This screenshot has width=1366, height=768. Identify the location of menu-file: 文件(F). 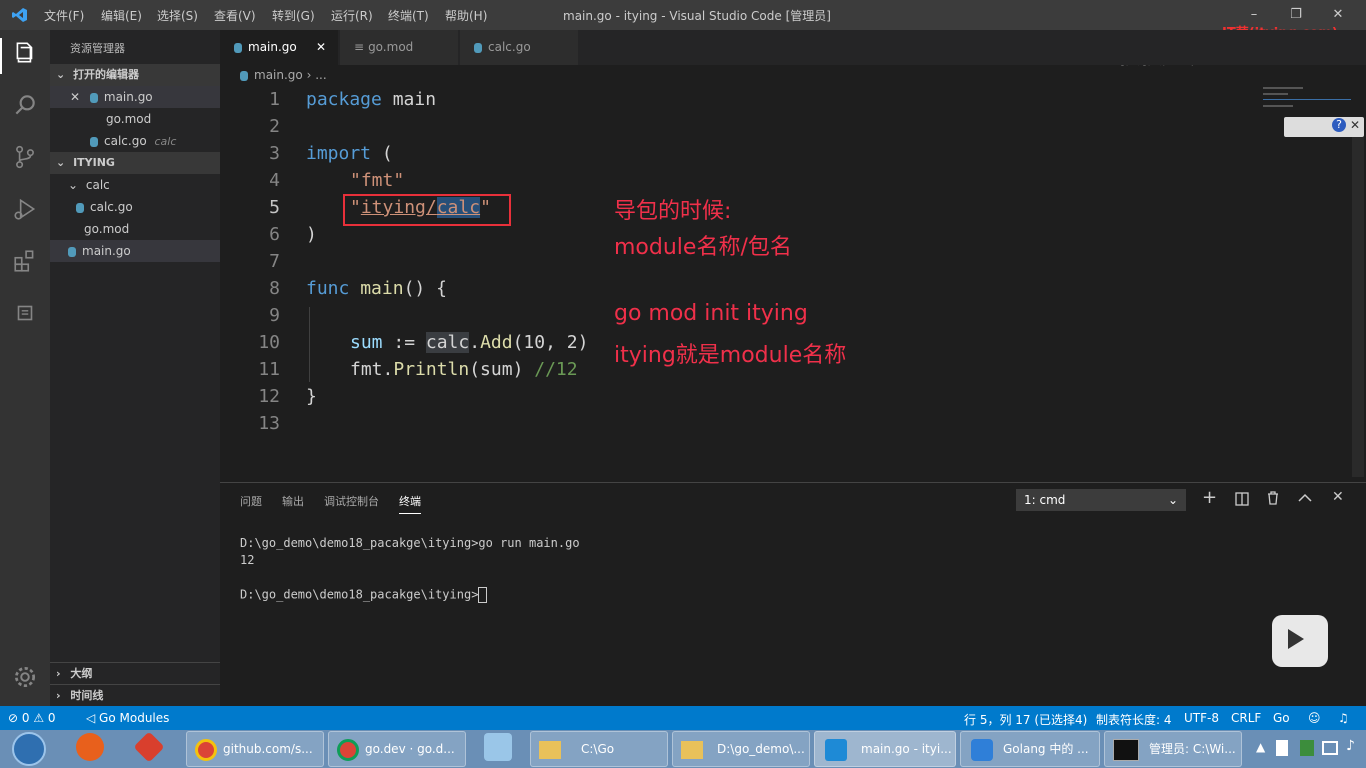
(64, 15).